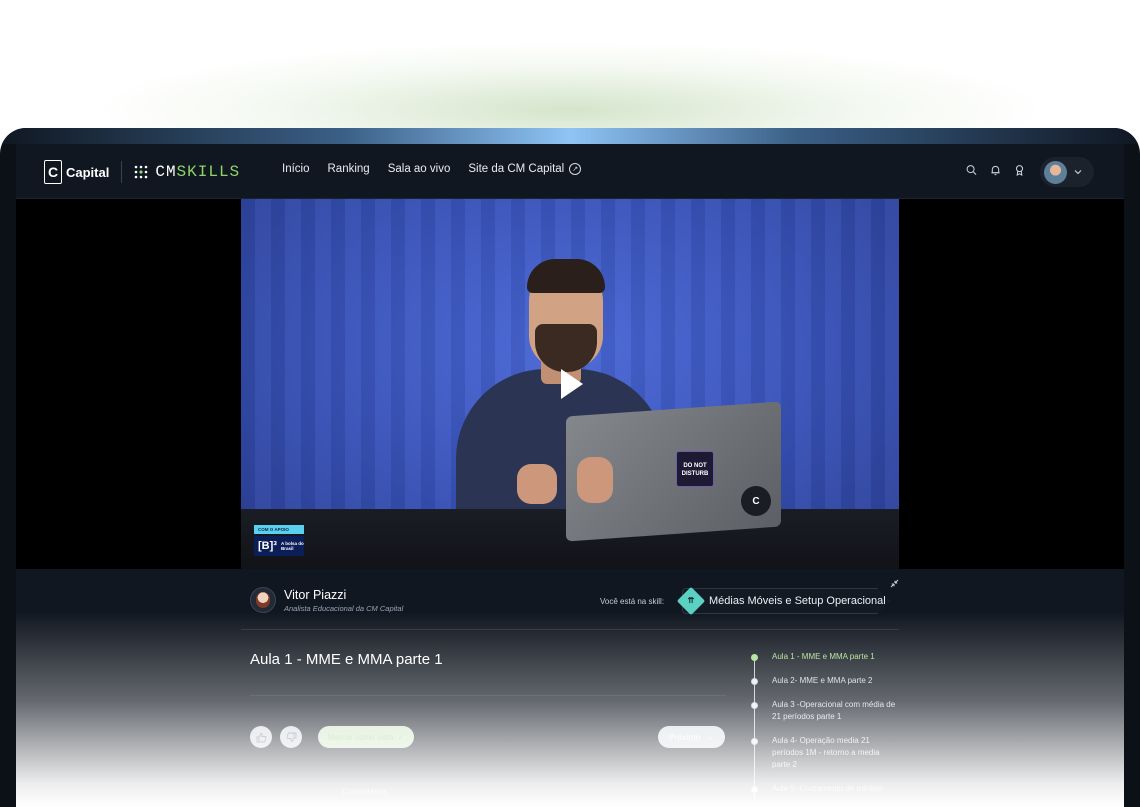 Image resolution: width=1140 pixels, height=807 pixels. I want to click on instructor-role: Analista Educacional da CM Capital, so click(344, 608).